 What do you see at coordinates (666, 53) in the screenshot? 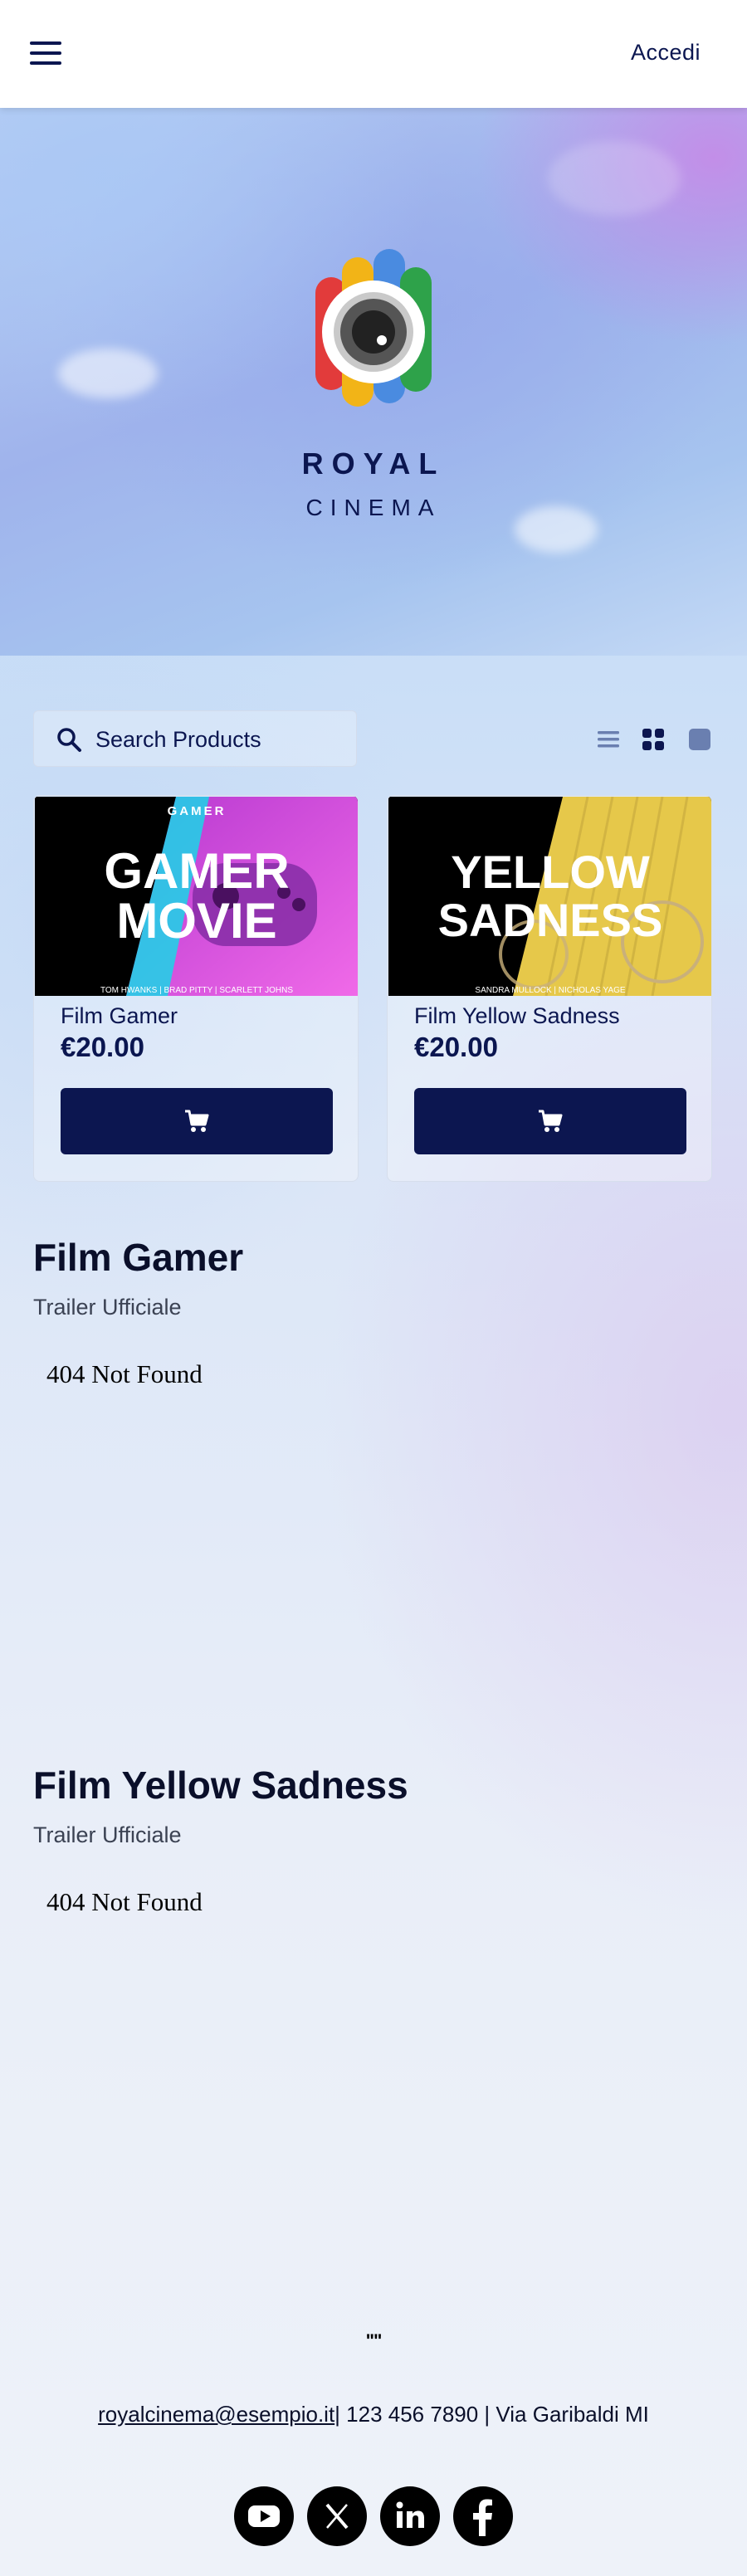
I see `login-link: Accedi` at bounding box center [666, 53].